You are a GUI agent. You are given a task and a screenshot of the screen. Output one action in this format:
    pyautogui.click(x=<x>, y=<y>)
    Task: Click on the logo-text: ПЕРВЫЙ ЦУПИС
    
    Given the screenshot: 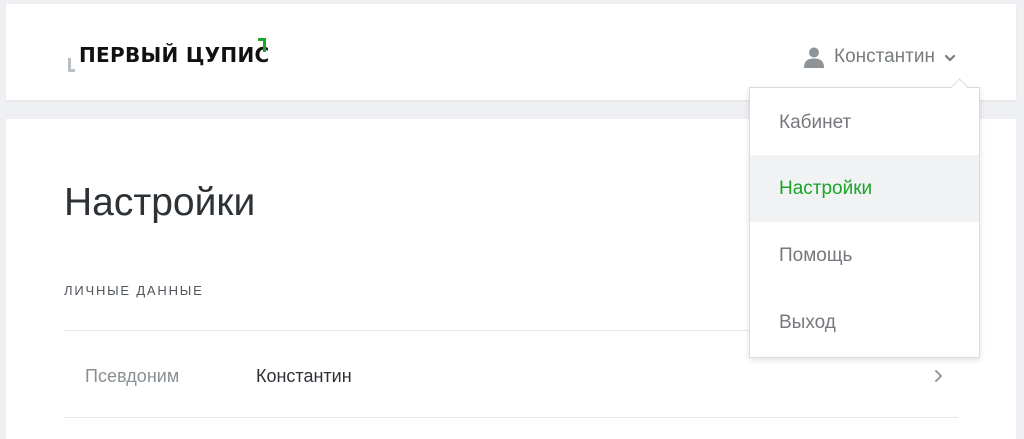 What is the action you would take?
    pyautogui.click(x=174, y=55)
    